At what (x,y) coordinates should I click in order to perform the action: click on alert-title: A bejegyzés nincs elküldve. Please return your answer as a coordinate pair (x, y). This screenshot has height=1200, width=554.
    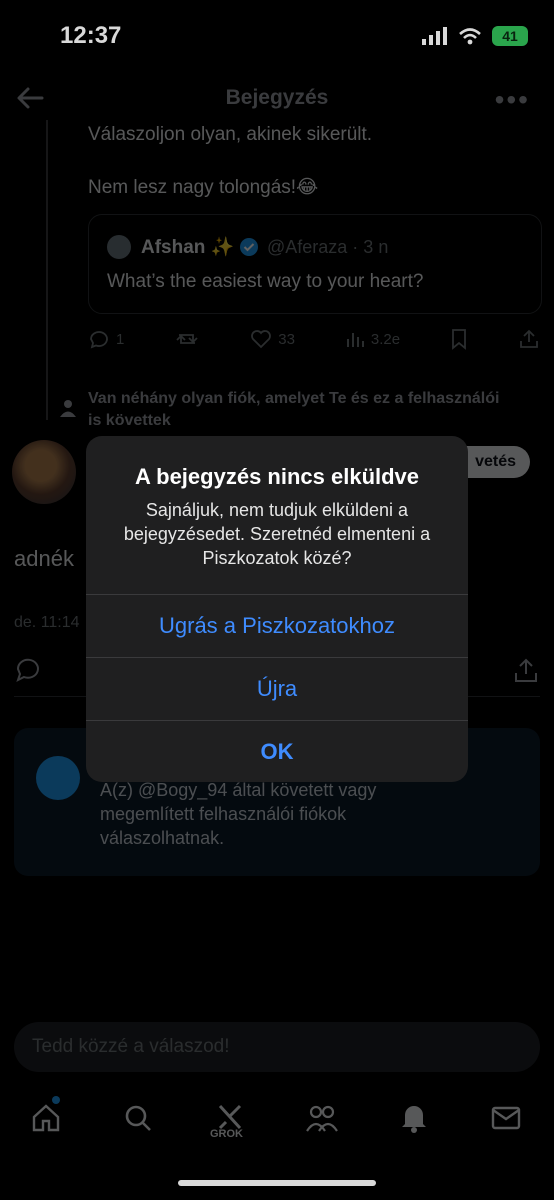
    Looking at the image, I should click on (277, 476).